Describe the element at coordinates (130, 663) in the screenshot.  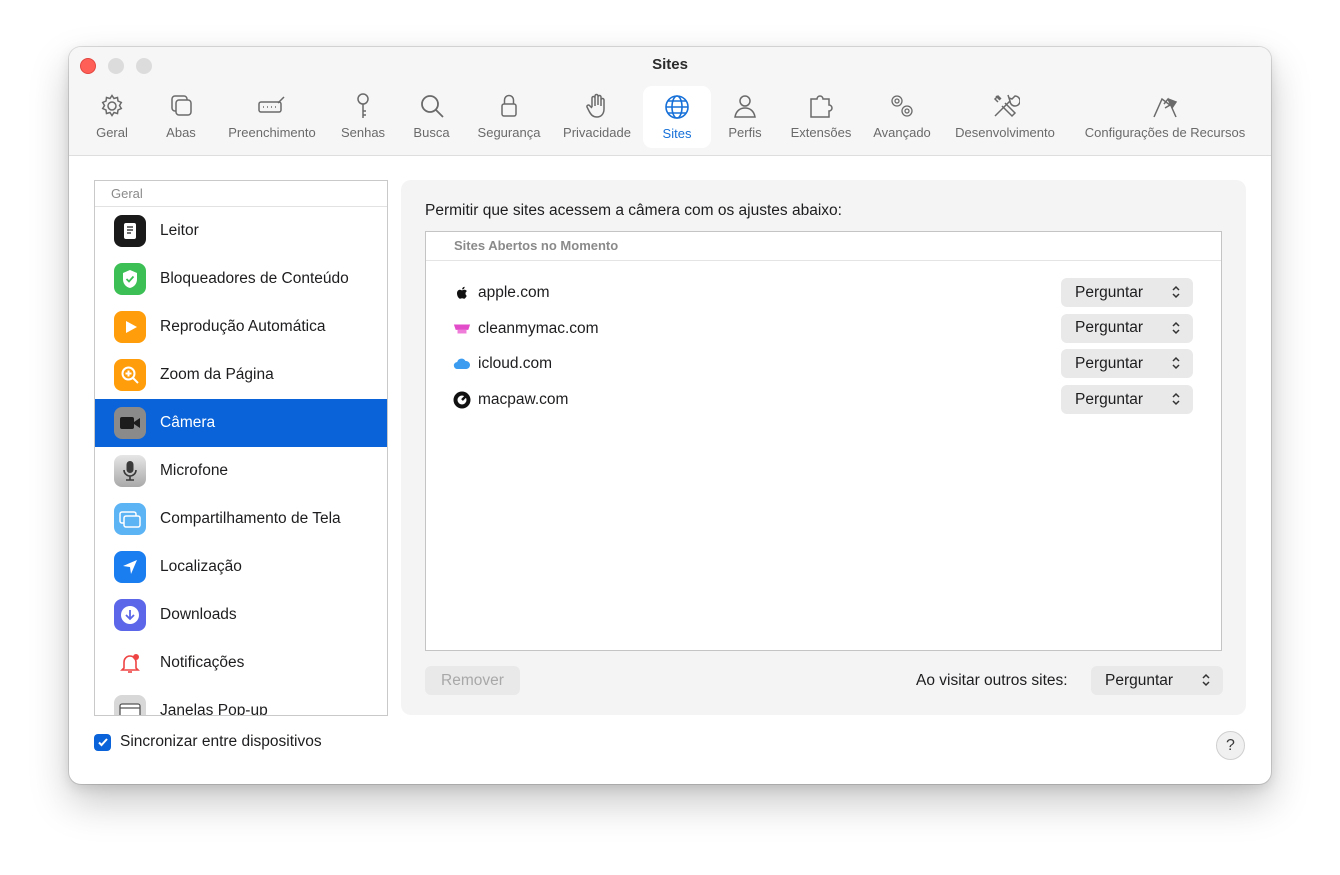
I see `bell-icon` at that location.